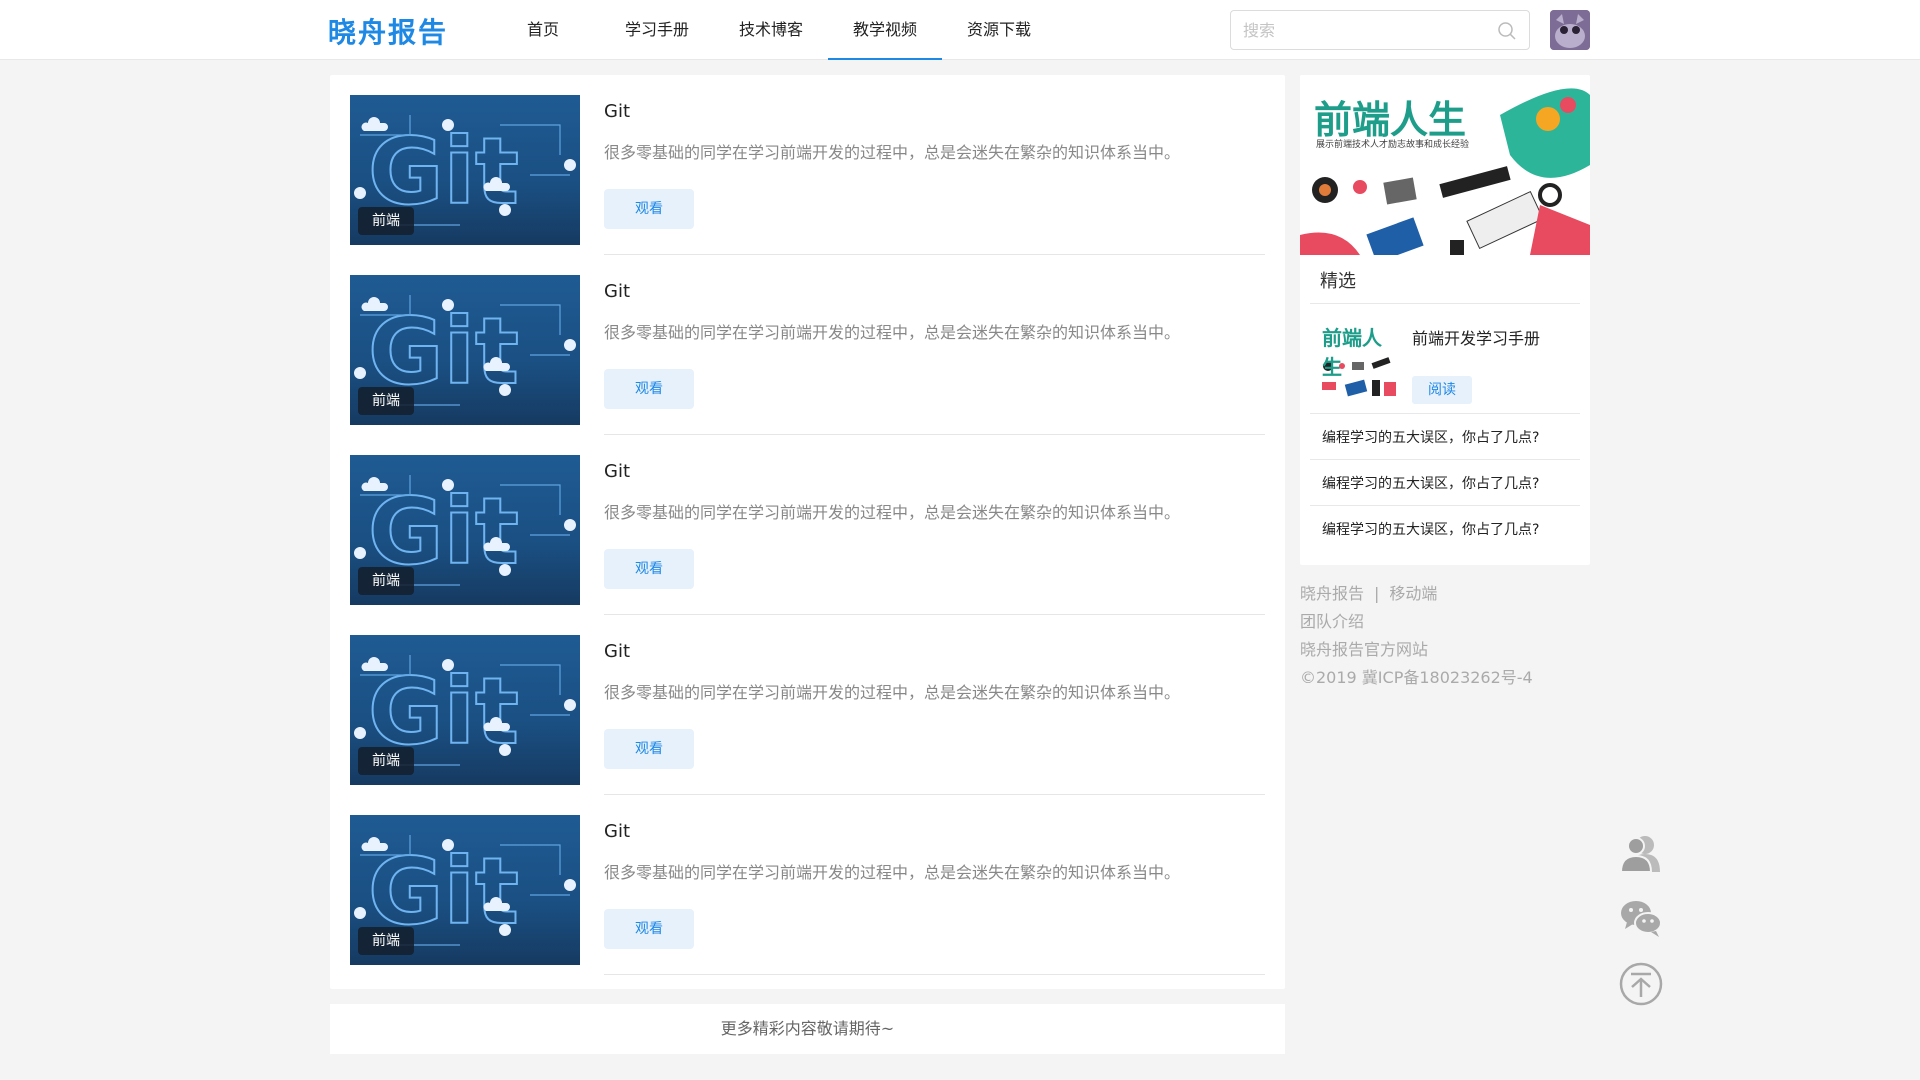  What do you see at coordinates (1416, 677) in the screenshot?
I see `footer-icp: ©2019 冀ICP备18023262号-4` at bounding box center [1416, 677].